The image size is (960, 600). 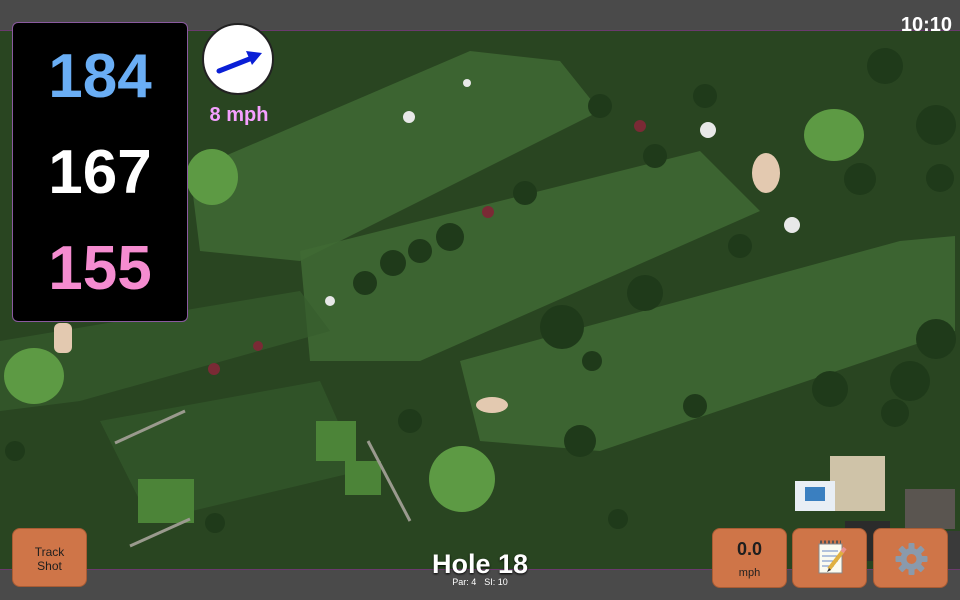 I want to click on distance-middle: 167, so click(x=100, y=172).